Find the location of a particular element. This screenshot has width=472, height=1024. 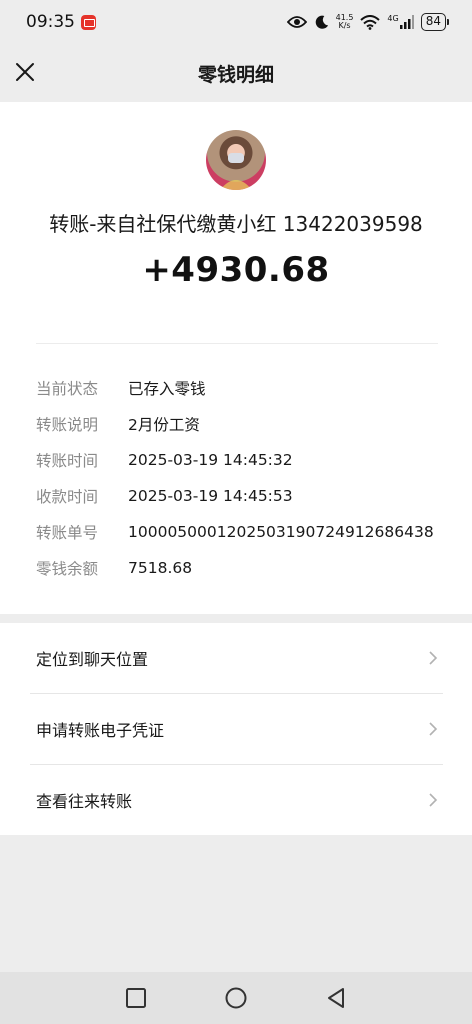

detail-value: 2025-03-19 14:45:53 is located at coordinates (210, 496).